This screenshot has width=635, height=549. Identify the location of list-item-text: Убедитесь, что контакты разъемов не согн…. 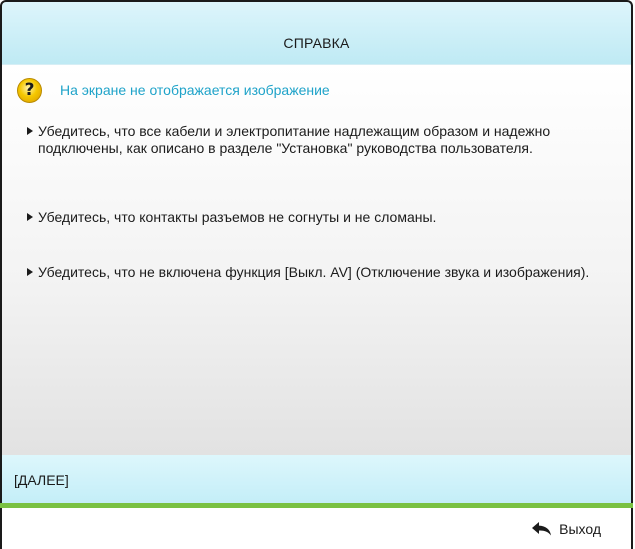
(237, 217).